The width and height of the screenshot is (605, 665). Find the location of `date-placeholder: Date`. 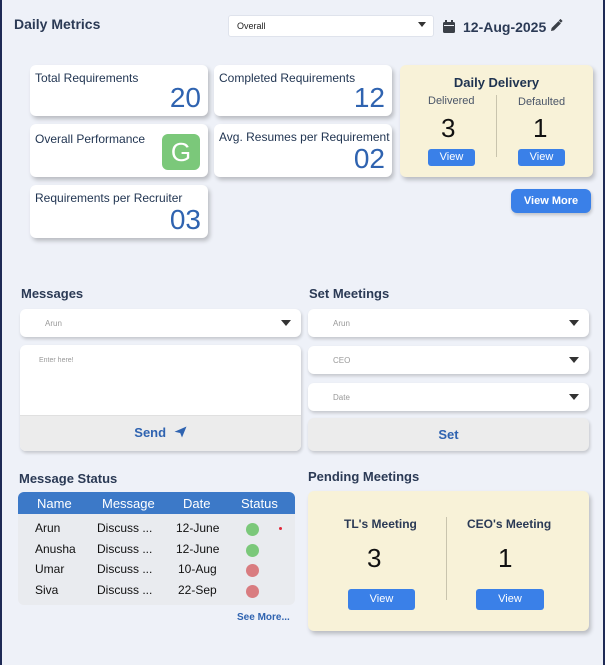

date-placeholder: Date is located at coordinates (341, 397).